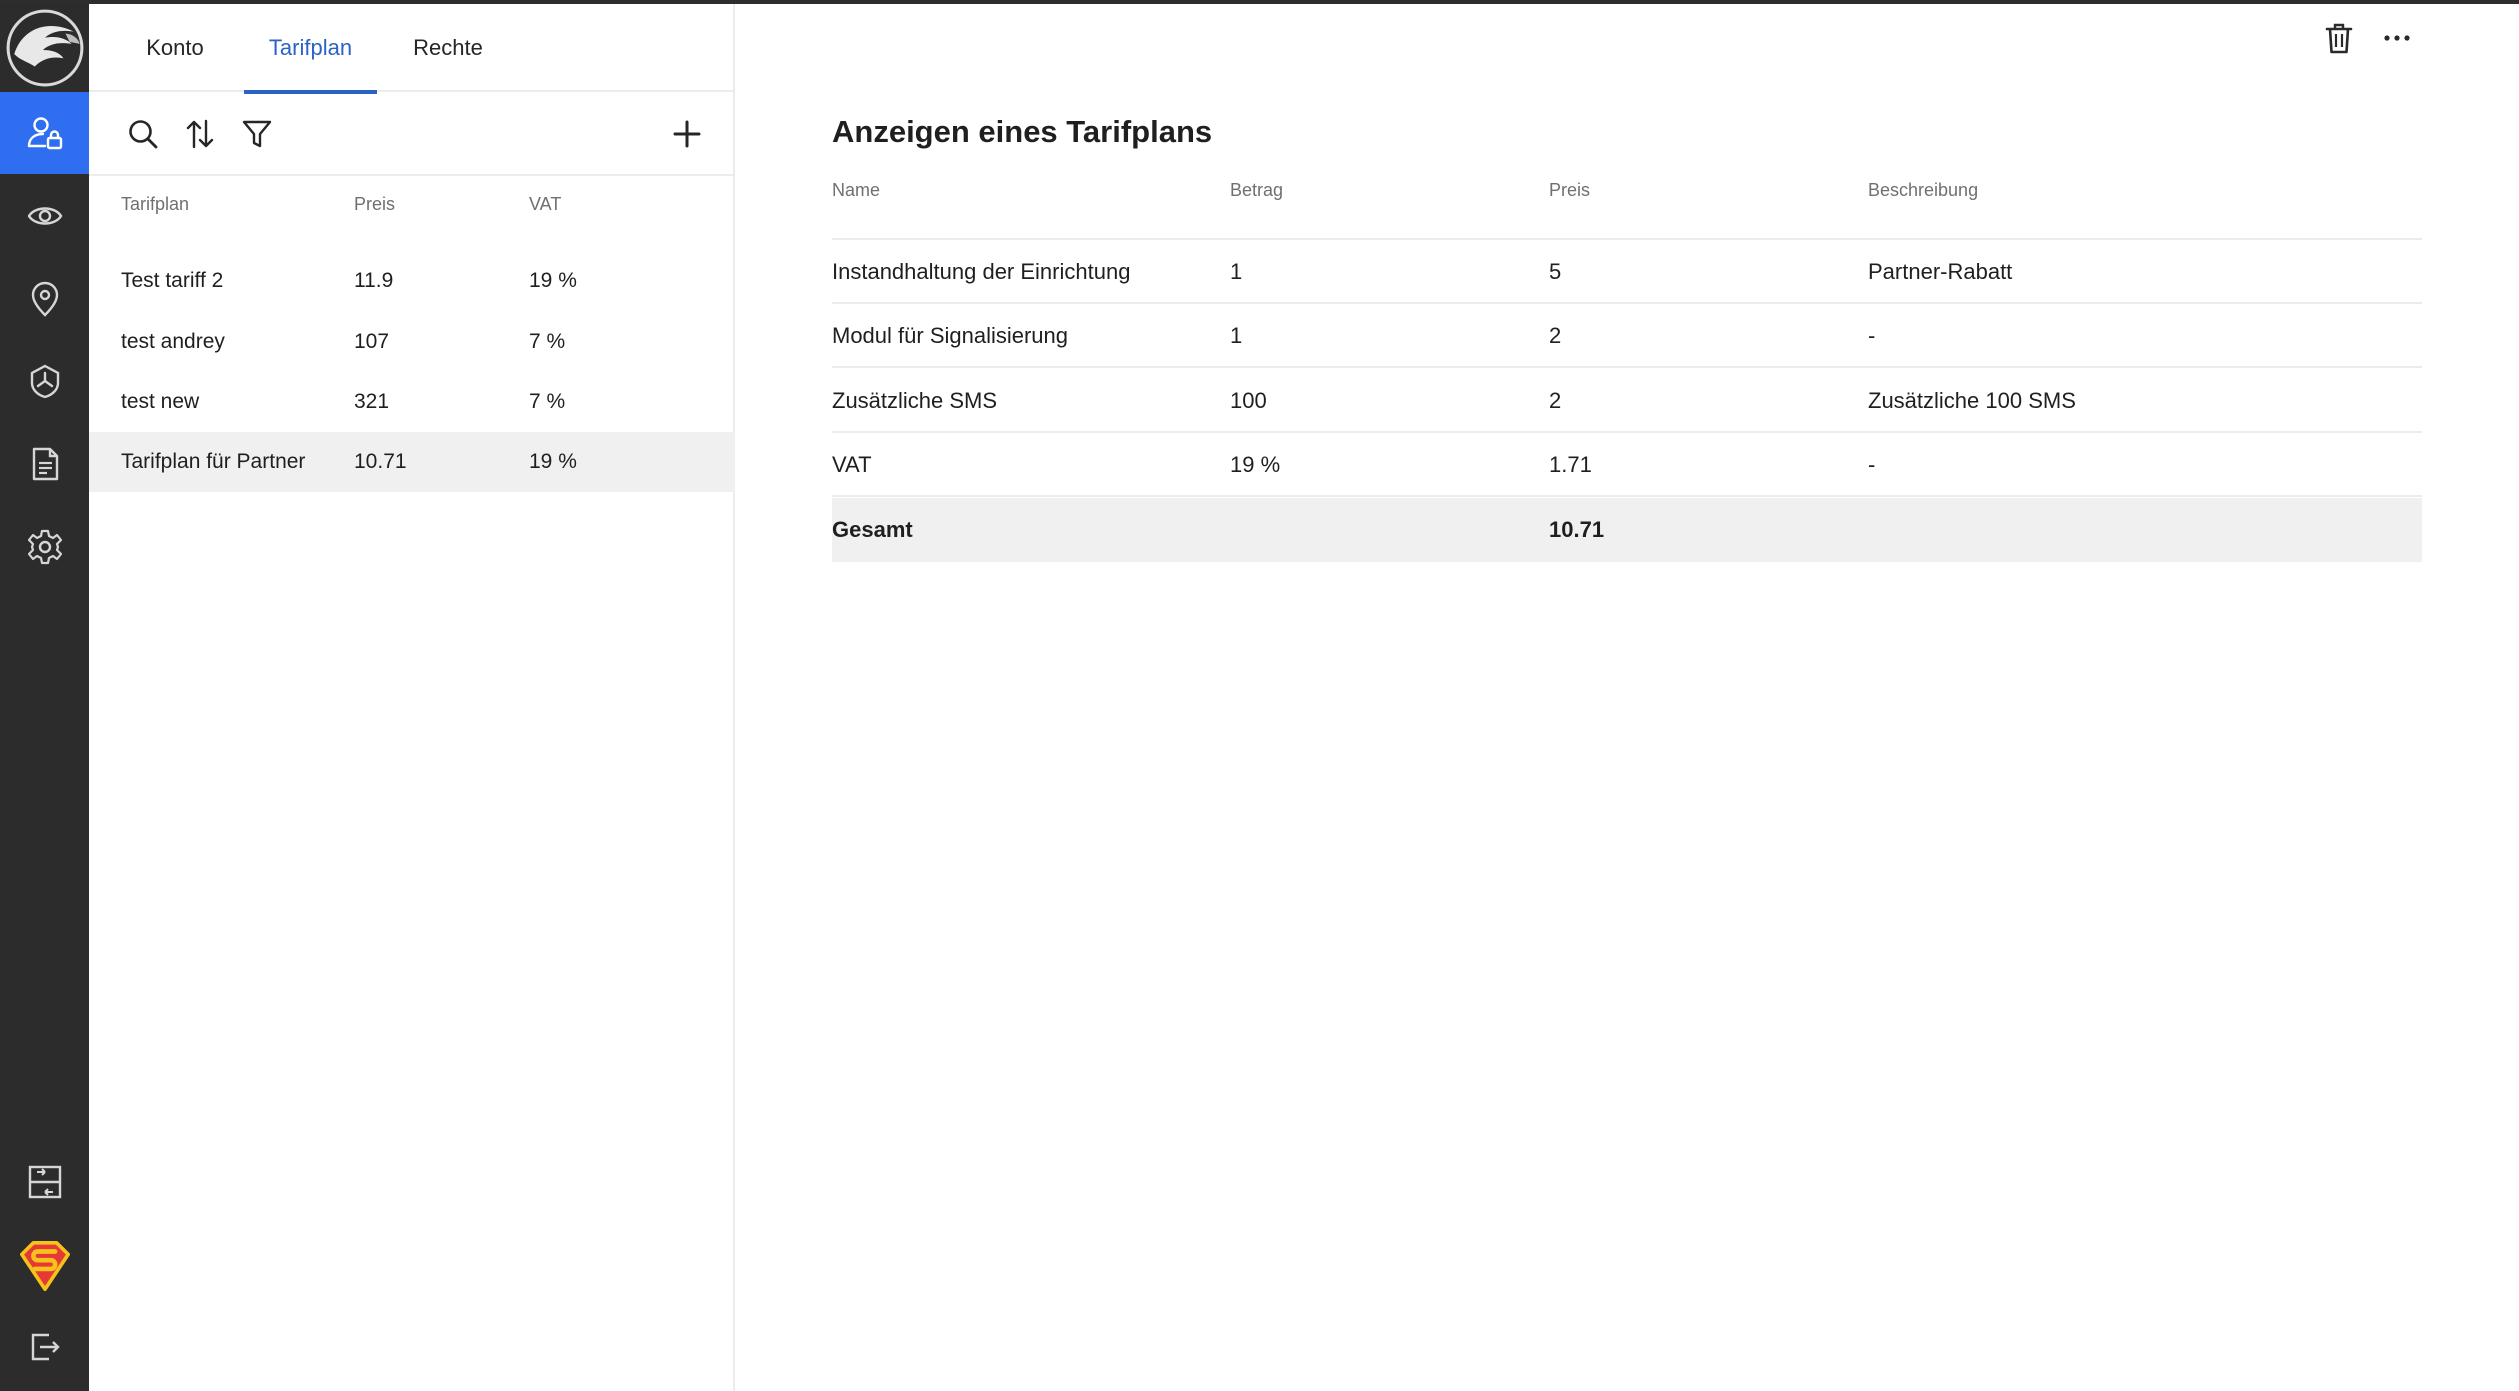 The image size is (2519, 1391). I want to click on tariff-price: 10.71, so click(380, 461).